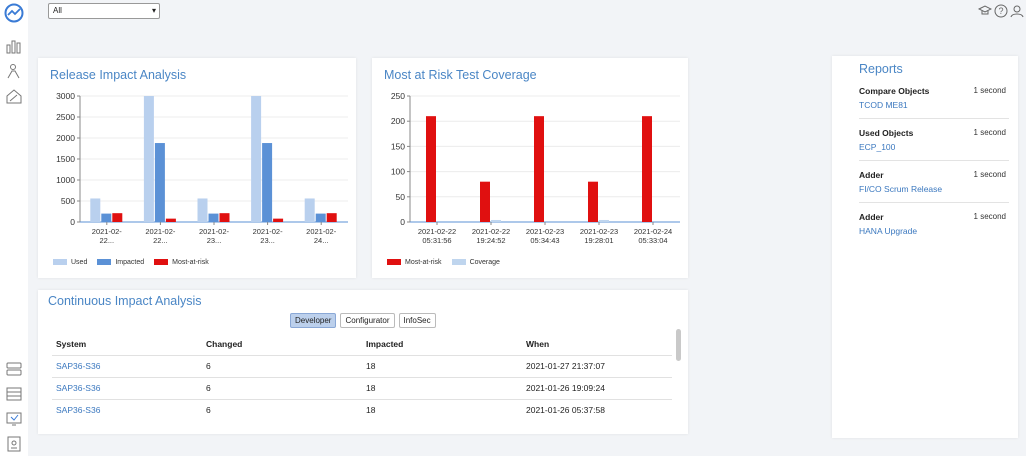  I want to click on when-cell: 2021-01-26 05:37:58, so click(597, 410).